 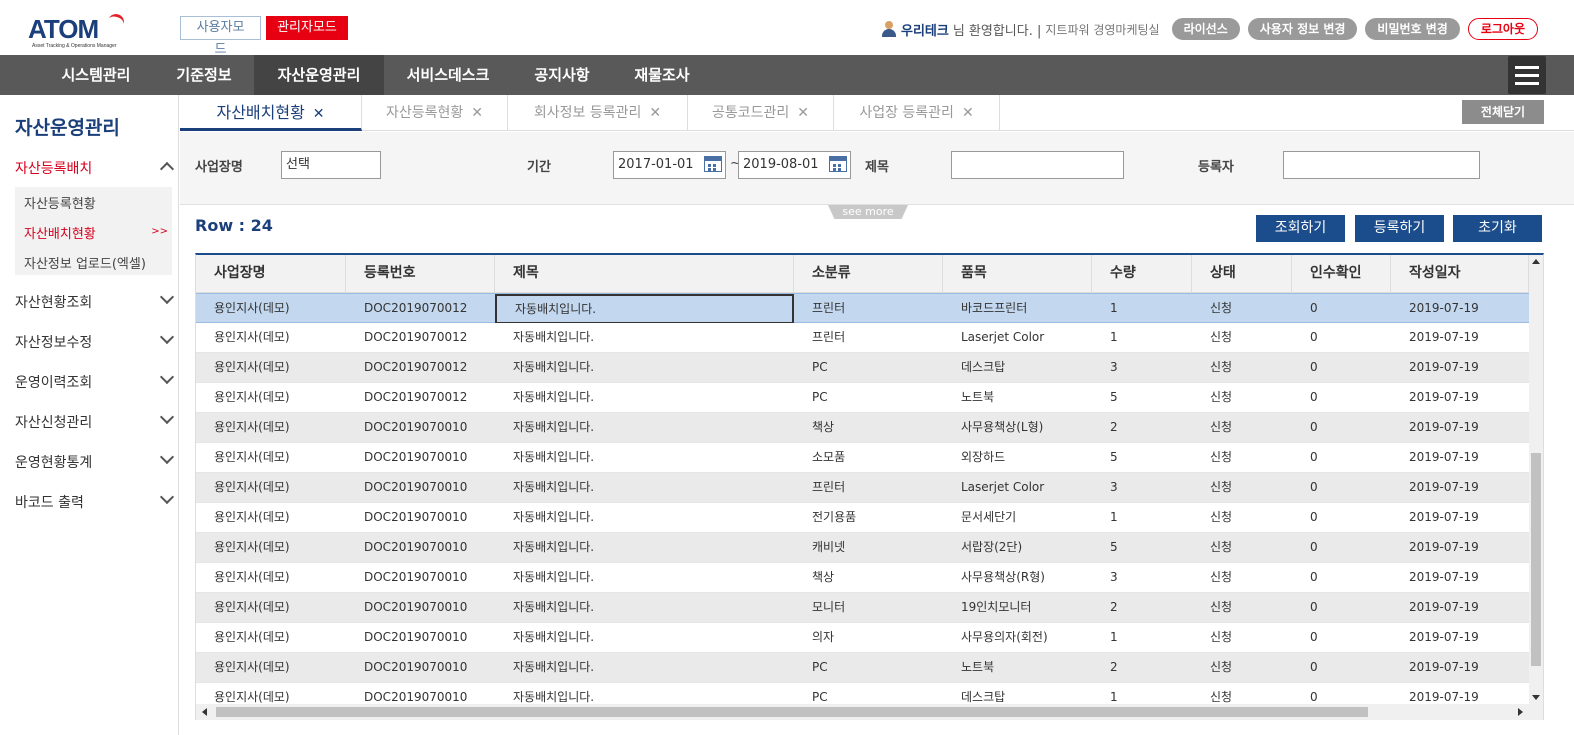 What do you see at coordinates (868, 428) in the screenshot?
I see `cell-subcategory: 책상` at bounding box center [868, 428].